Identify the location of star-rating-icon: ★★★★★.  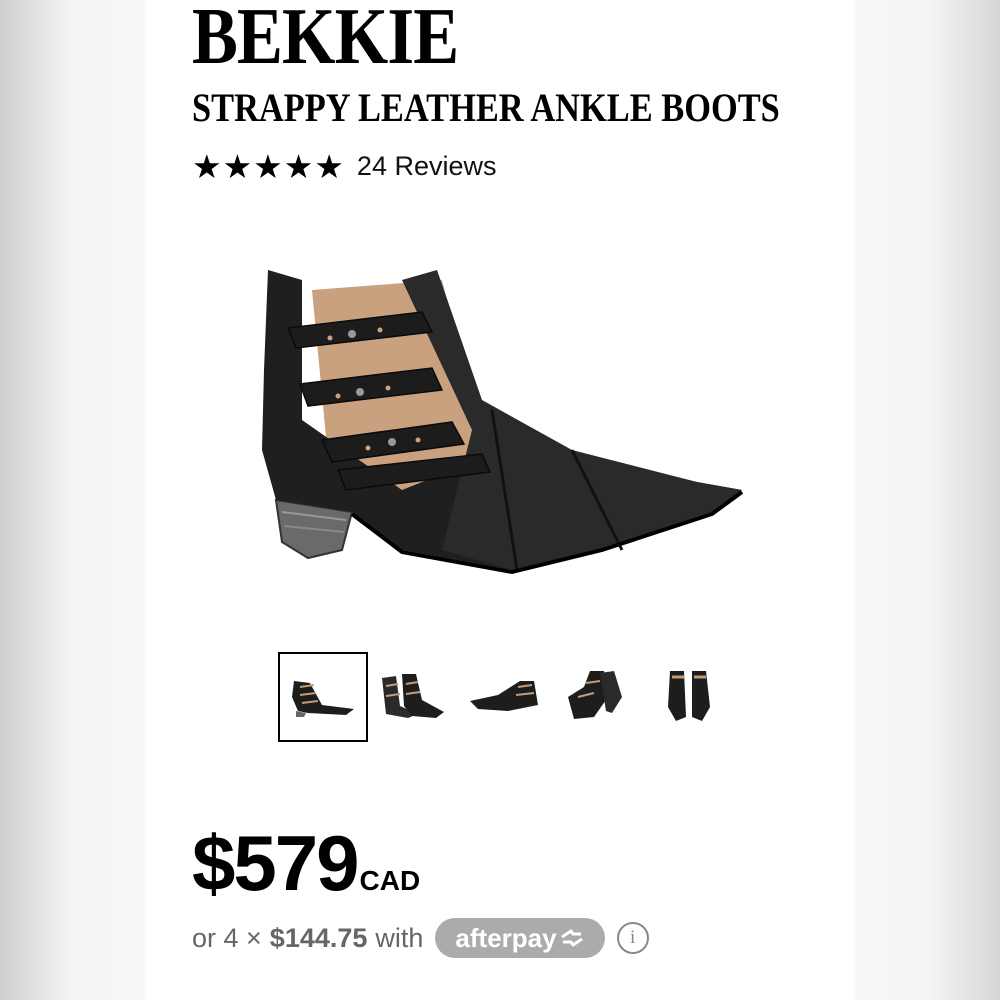
(268, 166).